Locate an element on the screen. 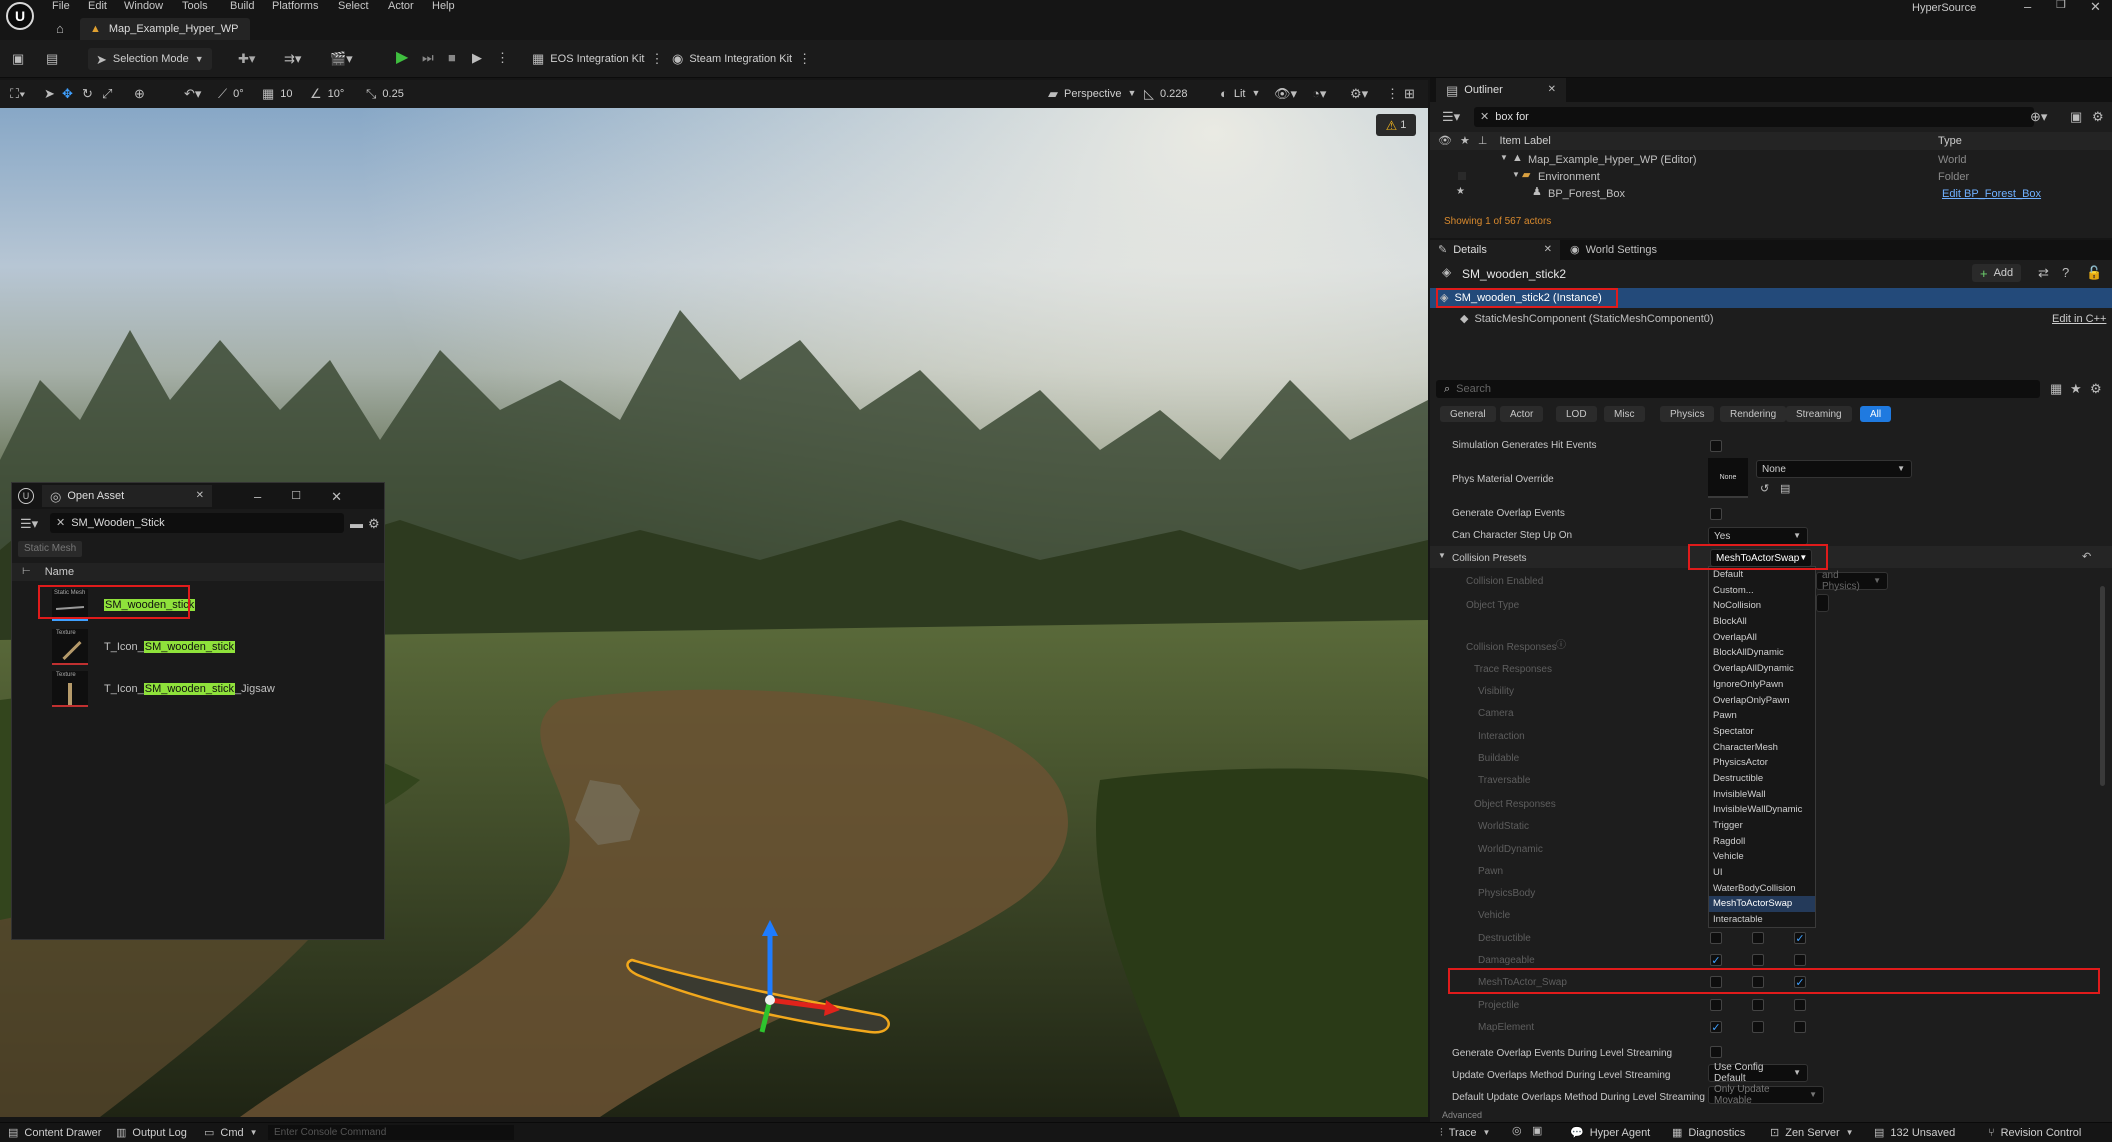 The height and width of the screenshot is (1142, 2112). angle-snap-control: ⟋ 0° is located at coordinates (231, 93).